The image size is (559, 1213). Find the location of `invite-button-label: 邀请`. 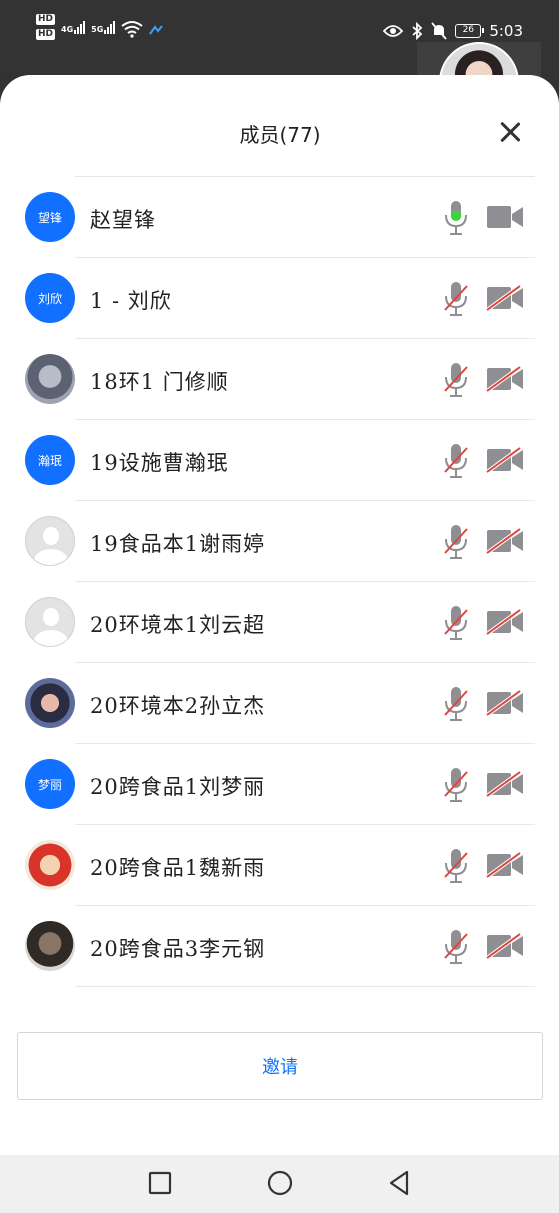

invite-button-label: 邀请 is located at coordinates (280, 1067).